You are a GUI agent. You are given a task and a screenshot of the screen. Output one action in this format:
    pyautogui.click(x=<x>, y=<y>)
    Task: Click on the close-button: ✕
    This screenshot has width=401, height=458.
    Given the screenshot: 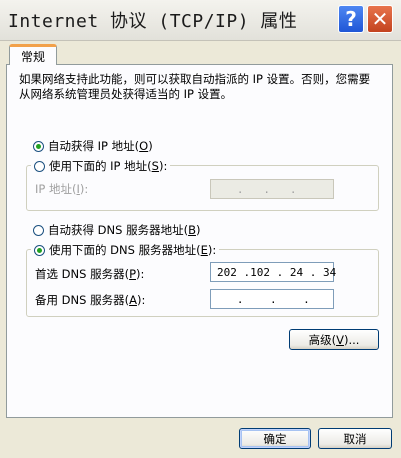 What is the action you would take?
    pyautogui.click(x=380, y=19)
    